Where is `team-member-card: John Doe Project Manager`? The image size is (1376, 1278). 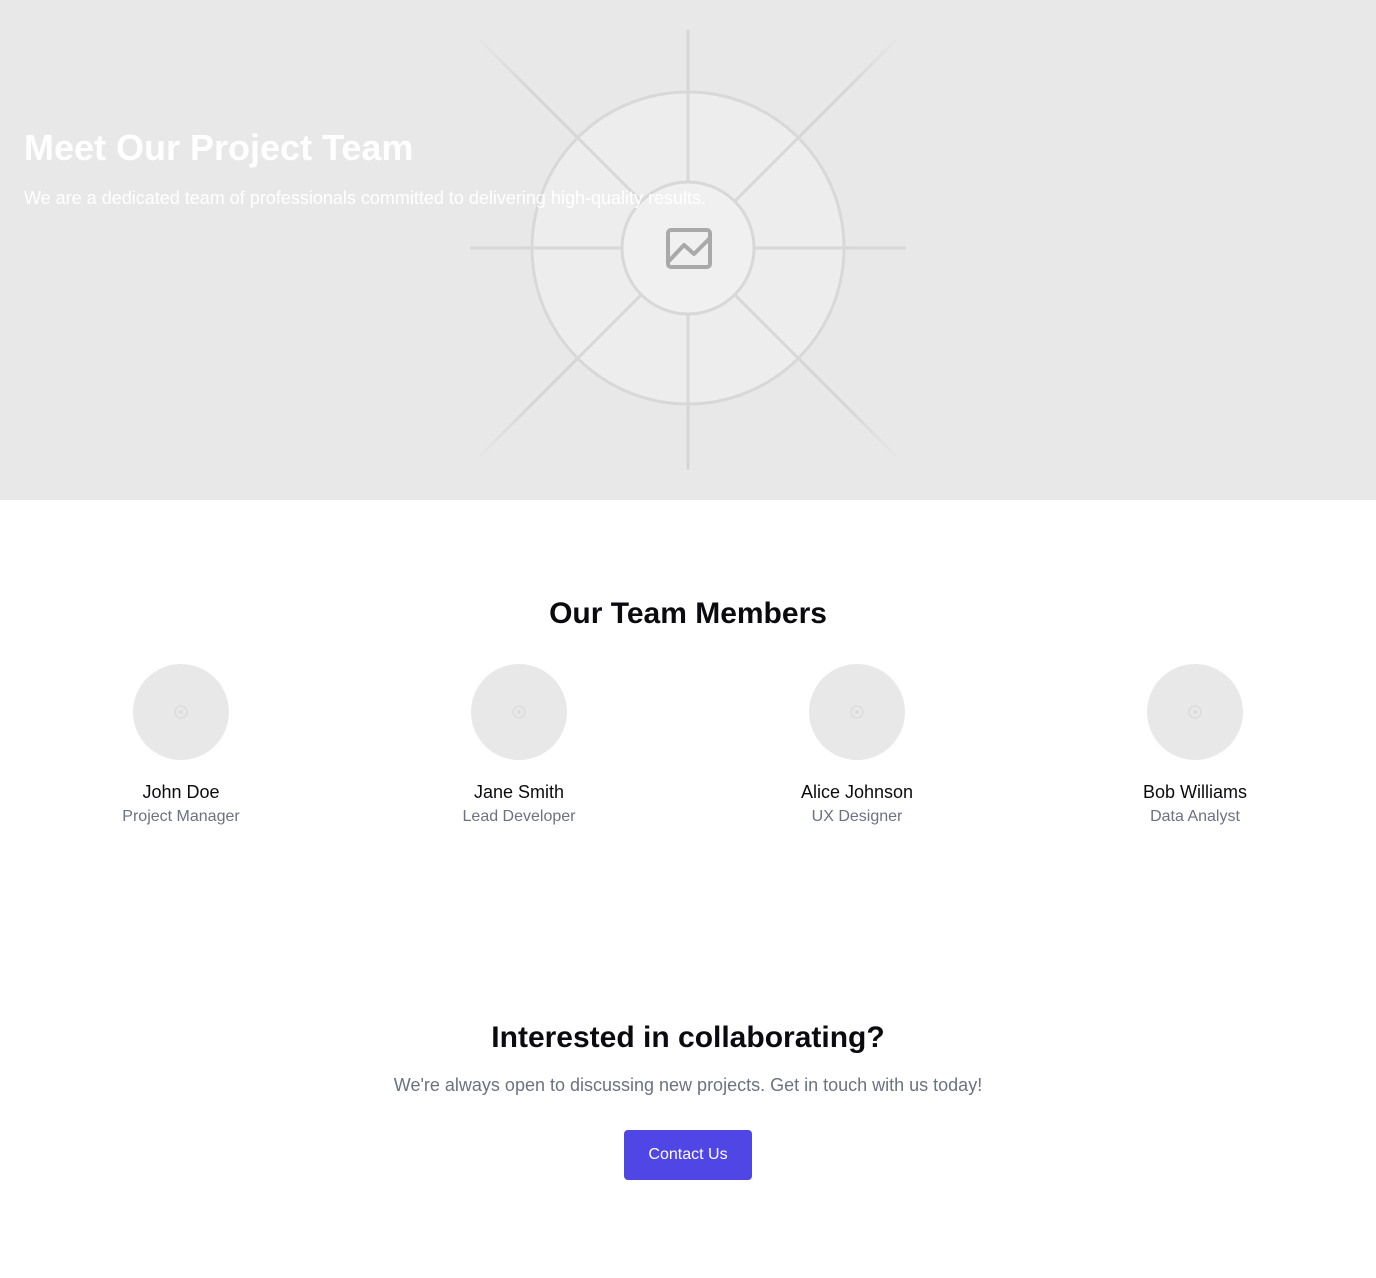 team-member-card: John Doe Project Manager is located at coordinates (181, 746).